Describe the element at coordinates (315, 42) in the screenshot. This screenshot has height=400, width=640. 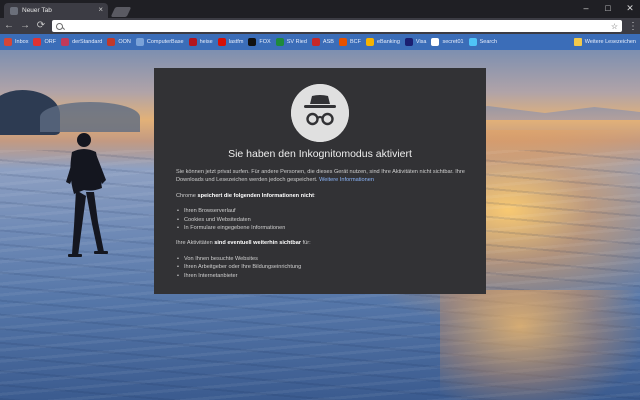
I see `asb-favicon-icon` at that location.